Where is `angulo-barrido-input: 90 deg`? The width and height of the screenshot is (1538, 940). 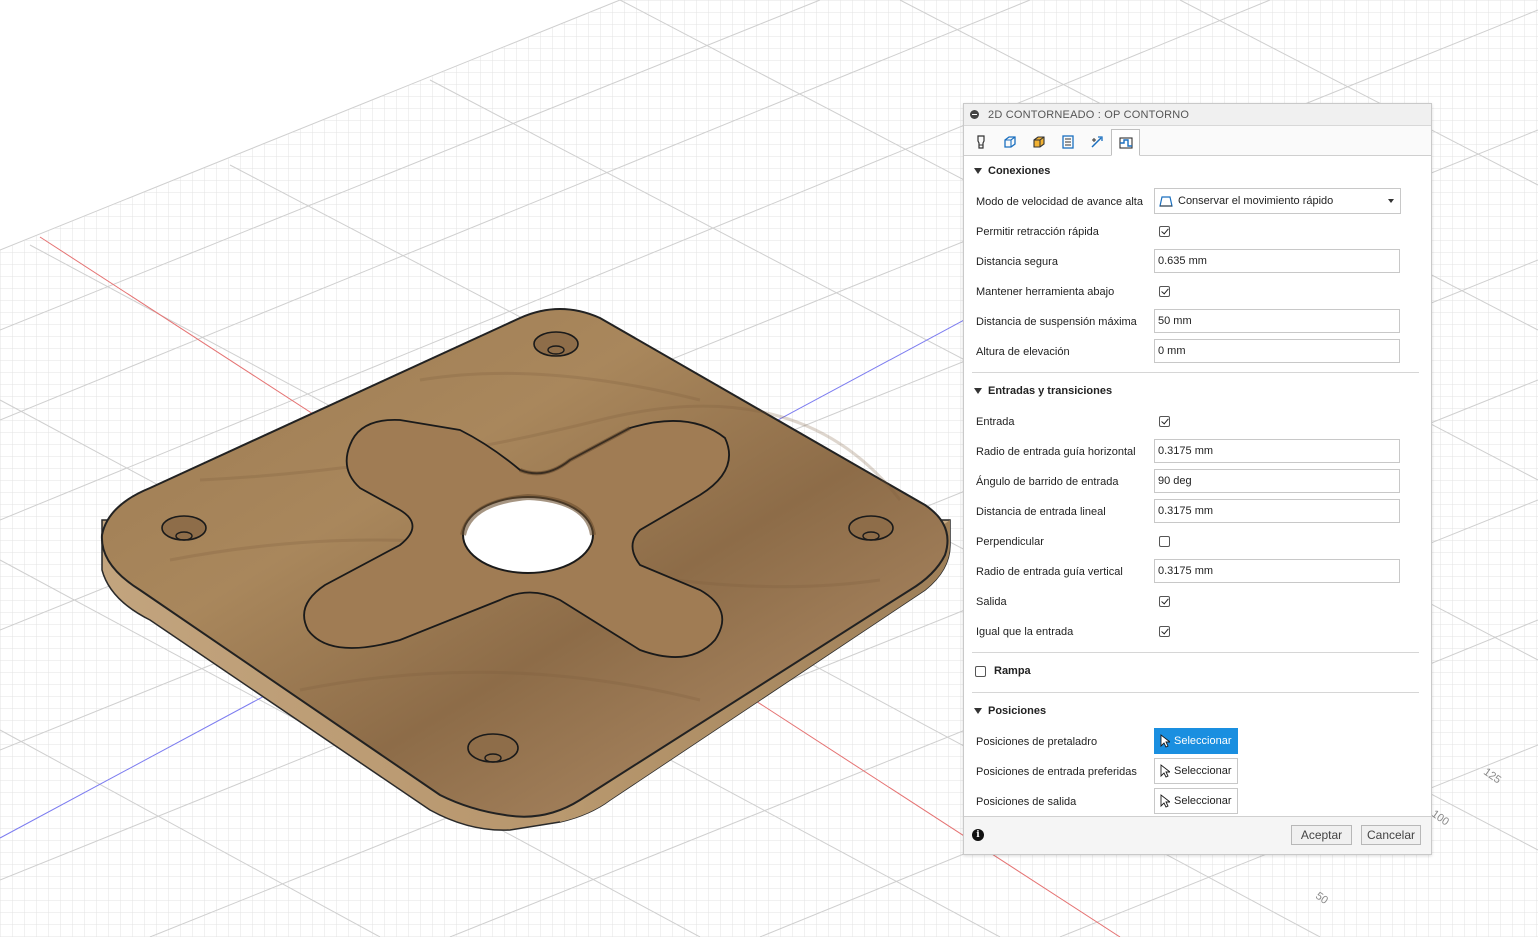
angulo-barrido-input: 90 deg is located at coordinates (1277, 481).